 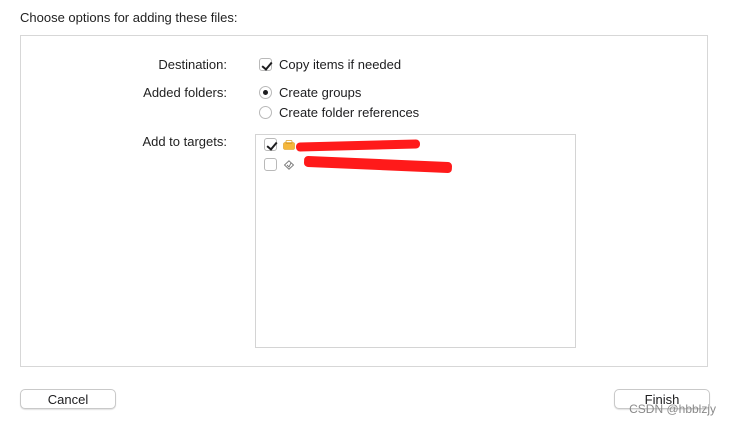 What do you see at coordinates (68, 399) in the screenshot?
I see `cancel-button: Cancel` at bounding box center [68, 399].